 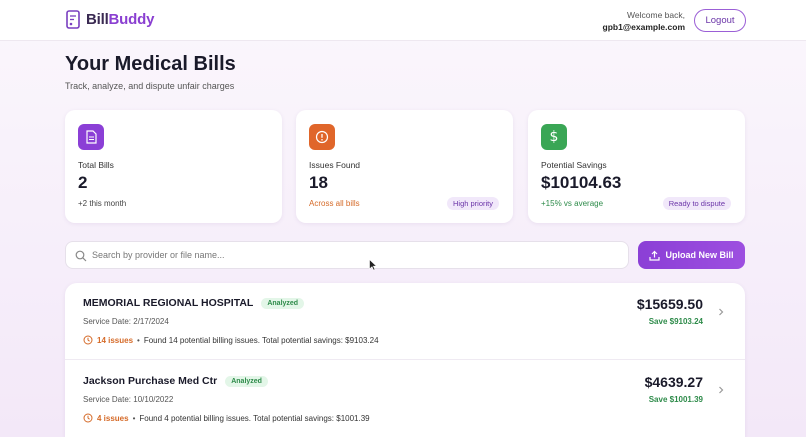 What do you see at coordinates (128, 399) in the screenshot?
I see `service-date: Service Date: 10/10/2022` at bounding box center [128, 399].